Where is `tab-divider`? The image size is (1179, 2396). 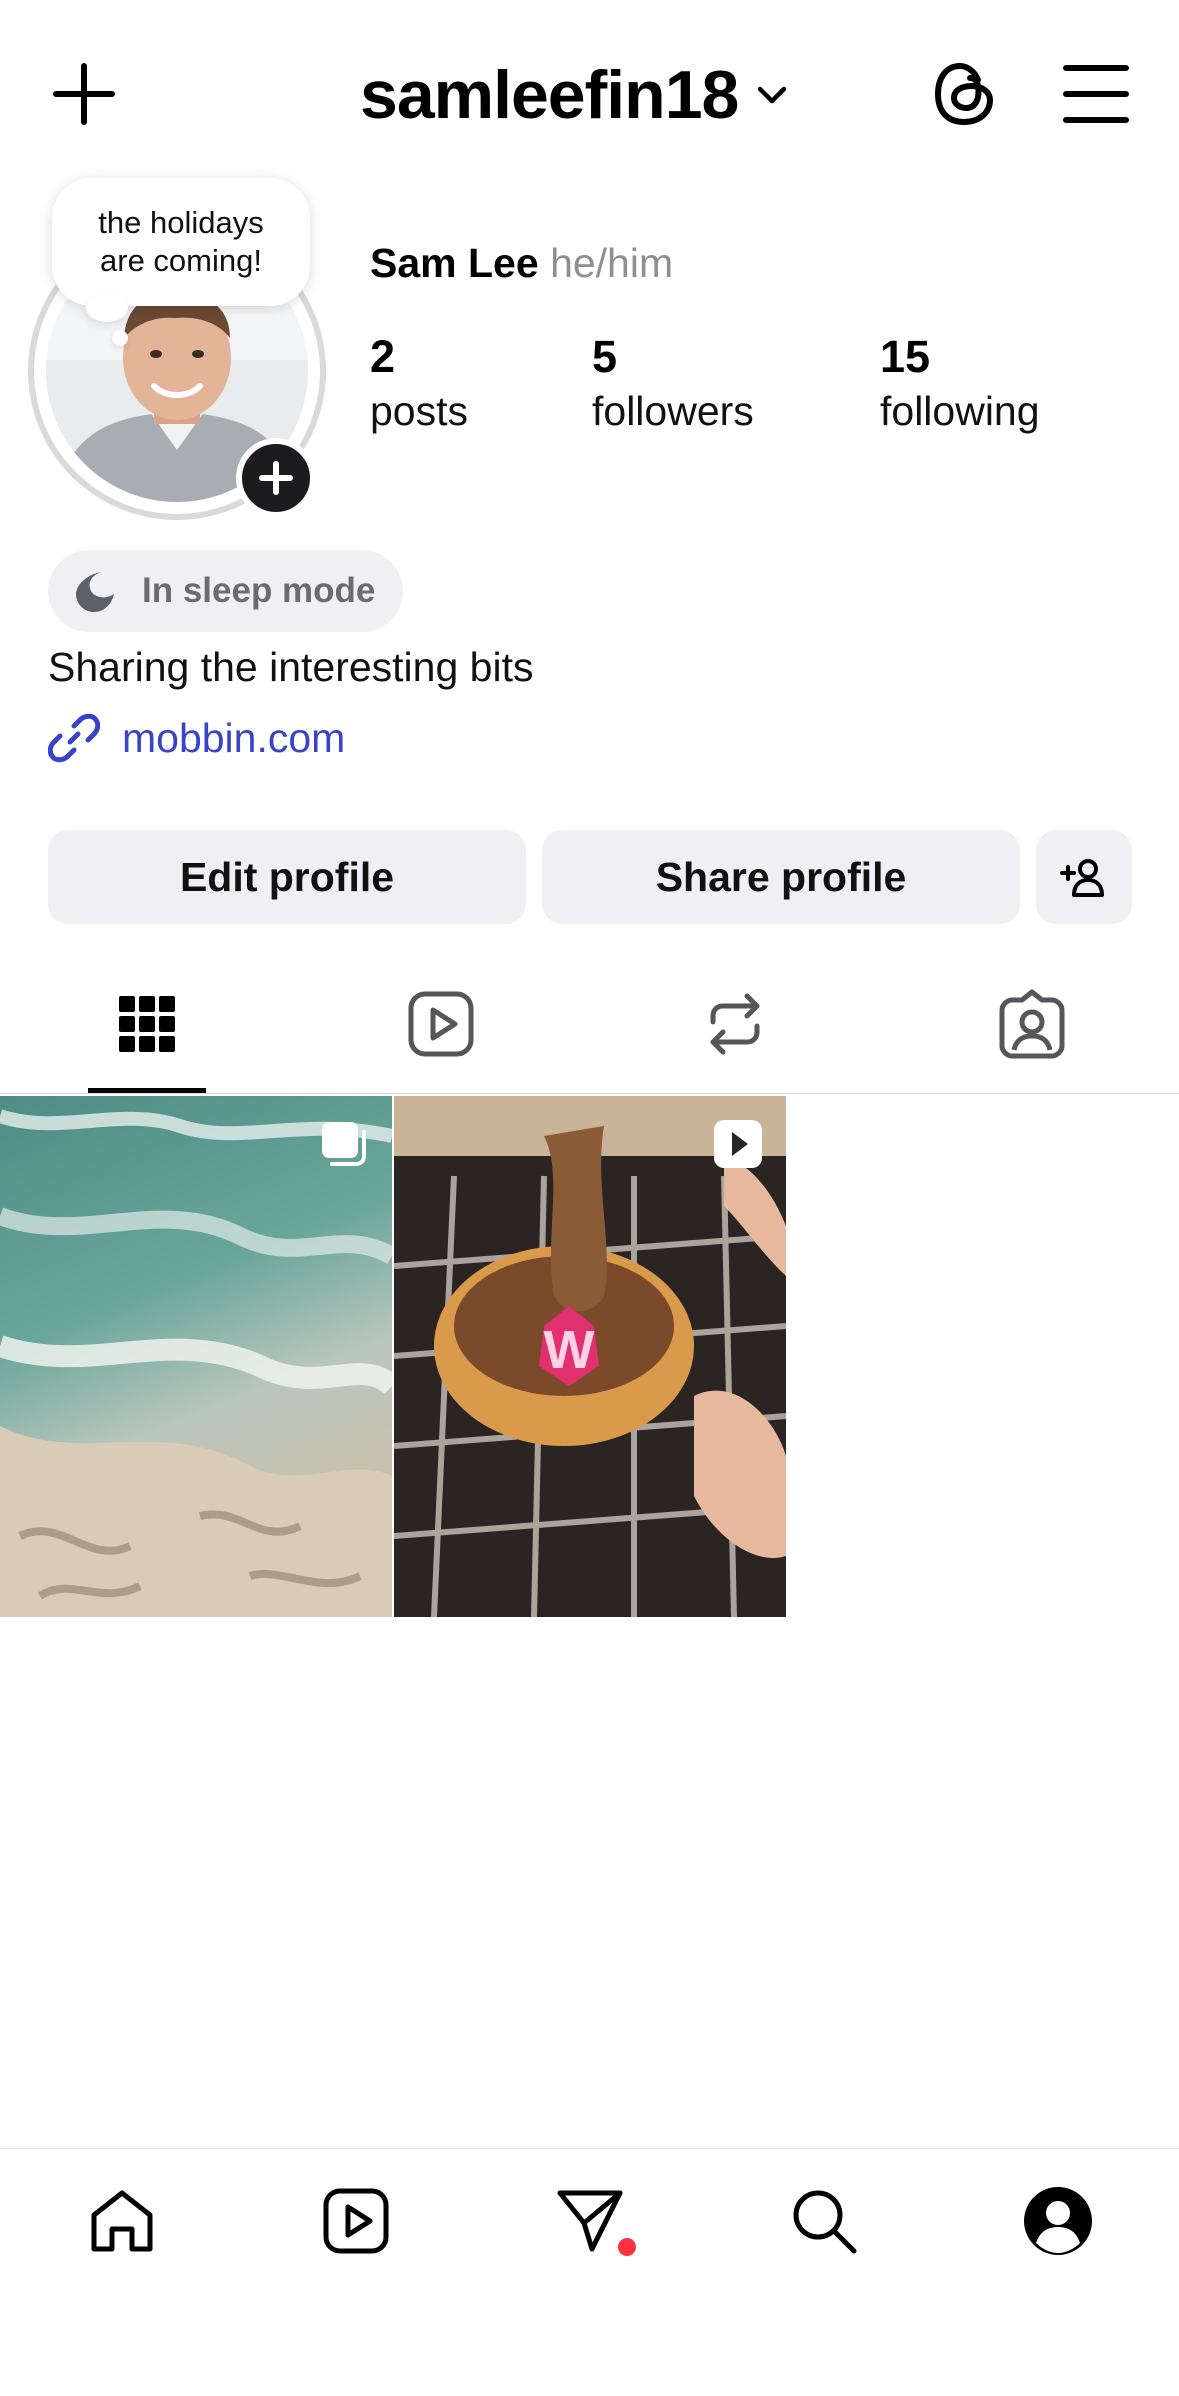
tab-divider is located at coordinates (589, 1093).